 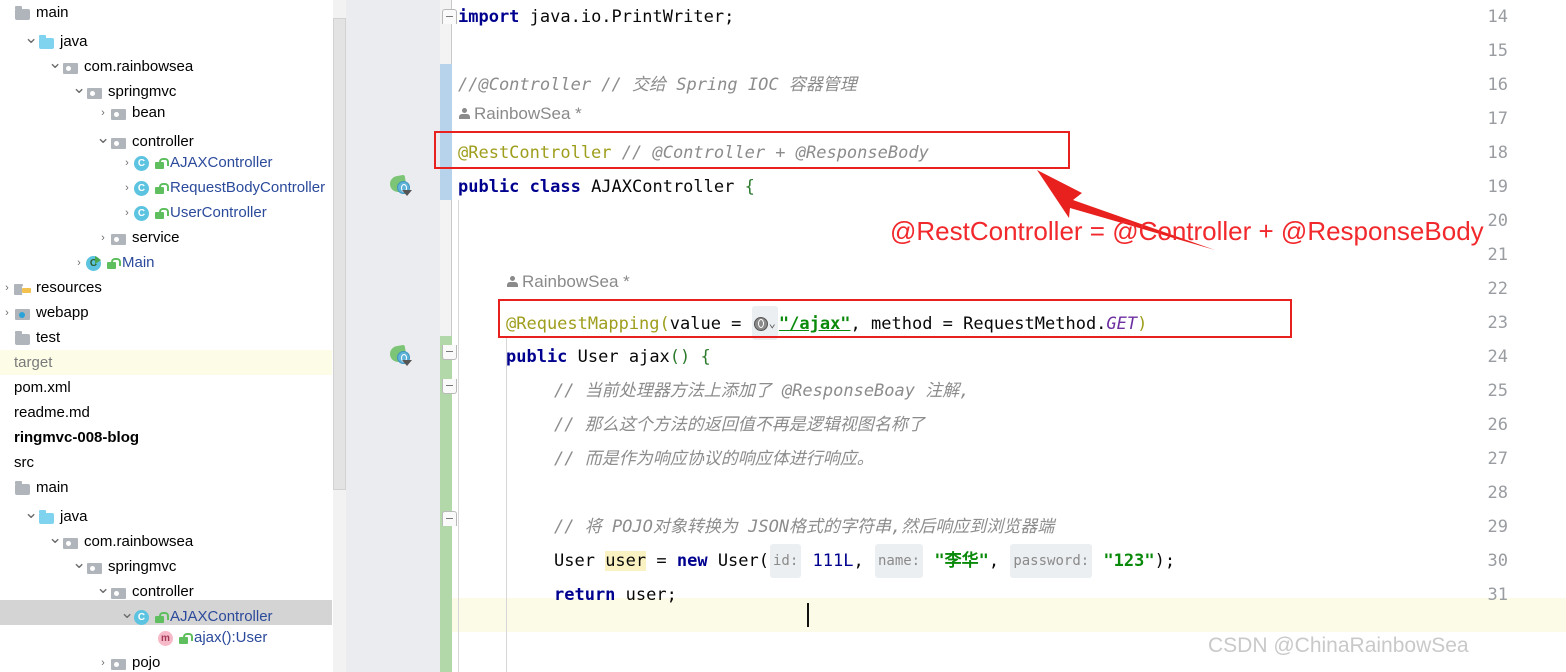 I want to click on method-icon, so click(x=166, y=639).